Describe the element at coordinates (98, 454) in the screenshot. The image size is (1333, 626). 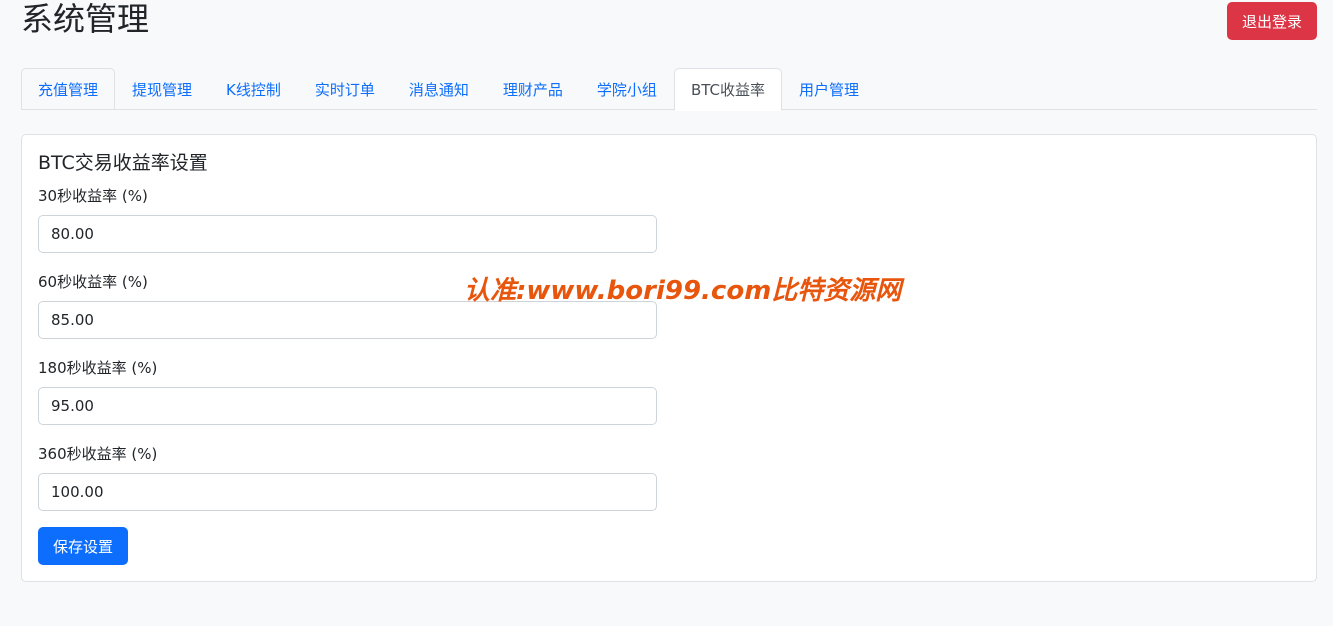
I see `yield-360s-label: 360秒收益率 (%)` at that location.